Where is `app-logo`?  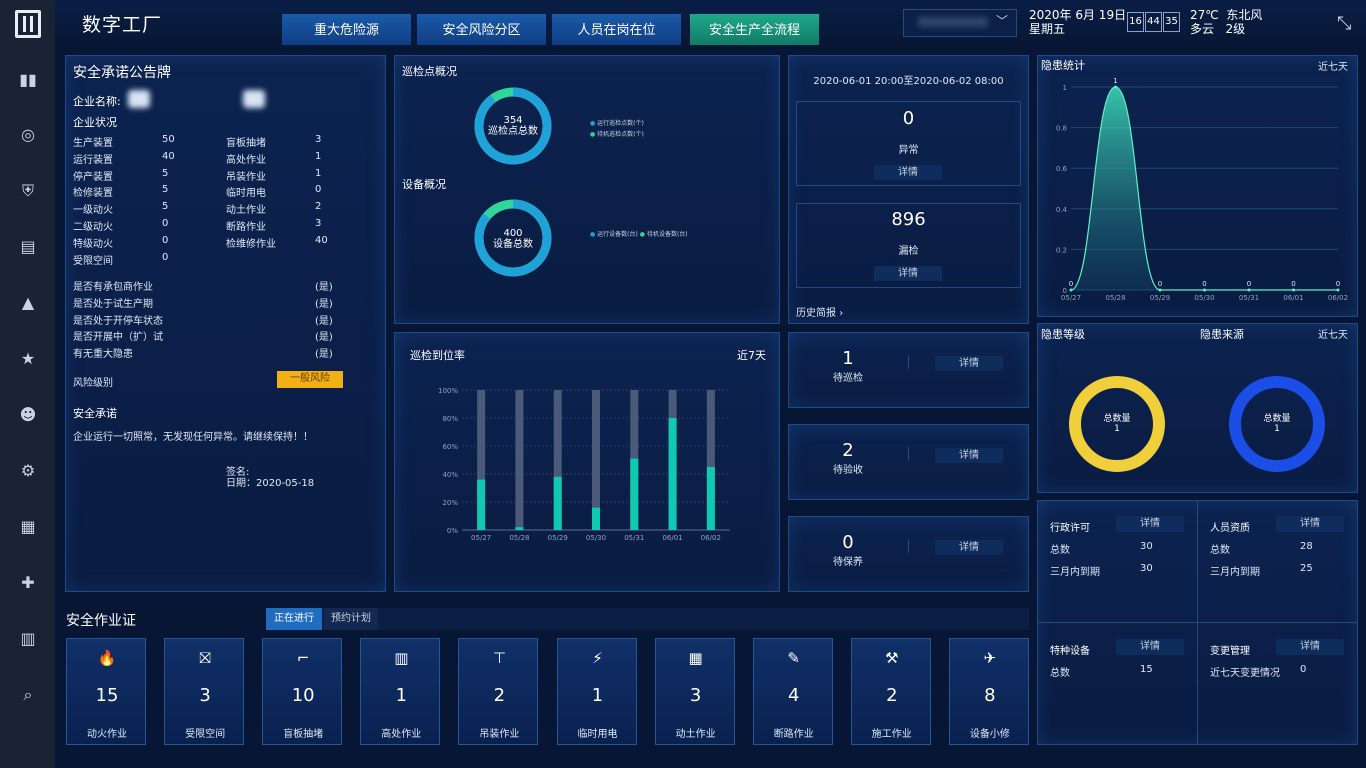 app-logo is located at coordinates (28, 24).